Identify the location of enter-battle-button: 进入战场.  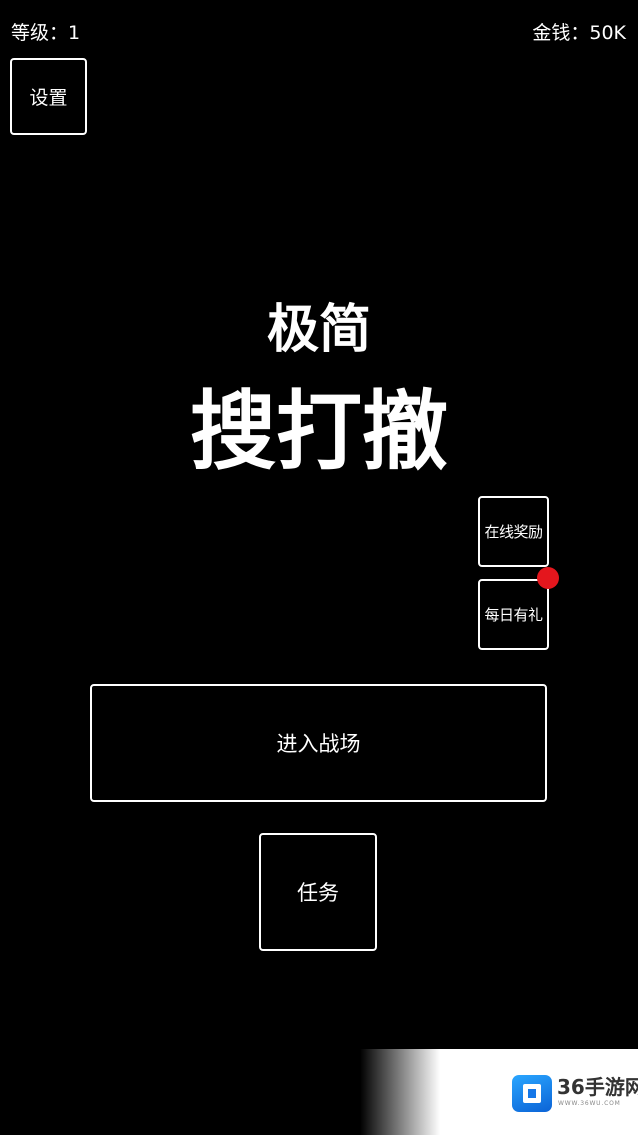
(318, 743).